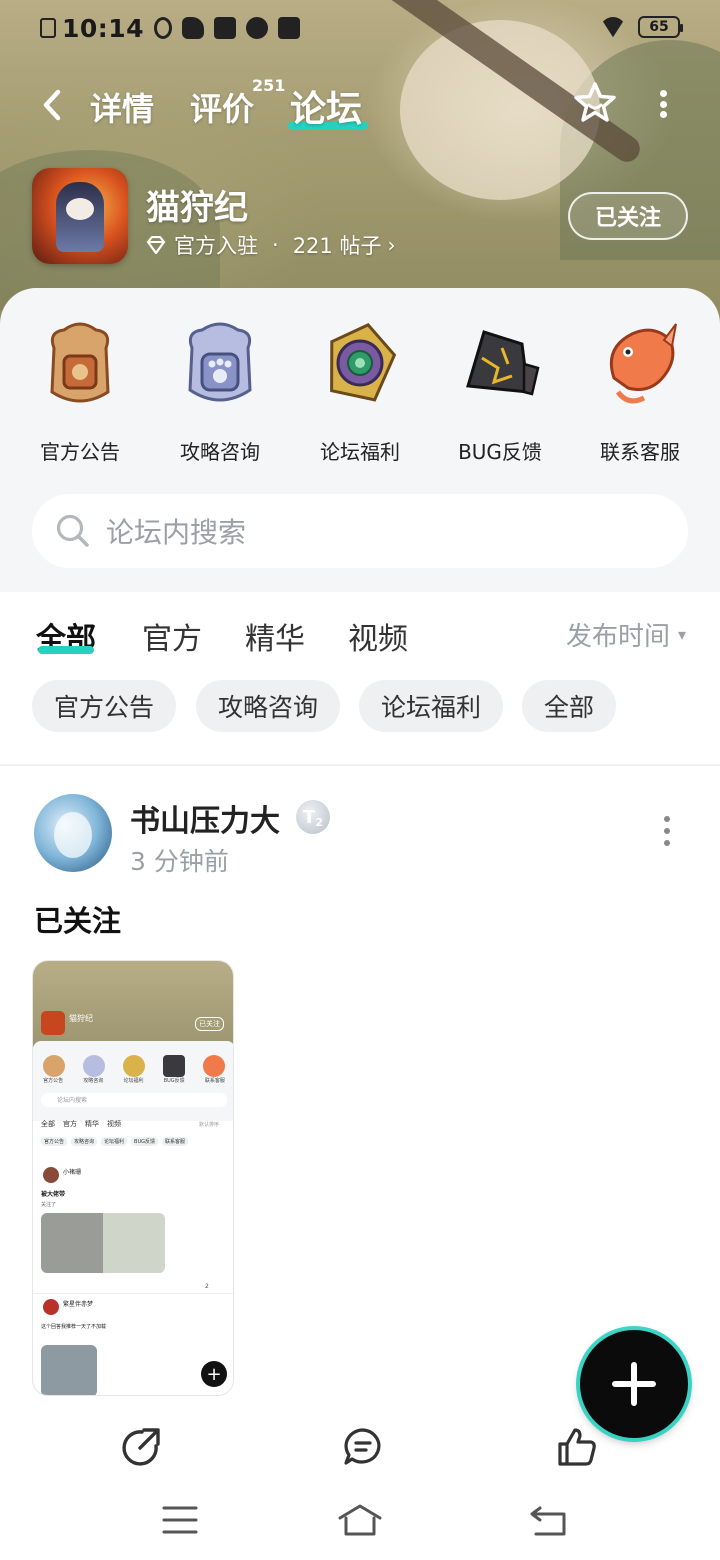 This screenshot has width=720, height=1560. Describe the element at coordinates (640, 452) in the screenshot. I see `quick-link-label: 联系客服` at that location.